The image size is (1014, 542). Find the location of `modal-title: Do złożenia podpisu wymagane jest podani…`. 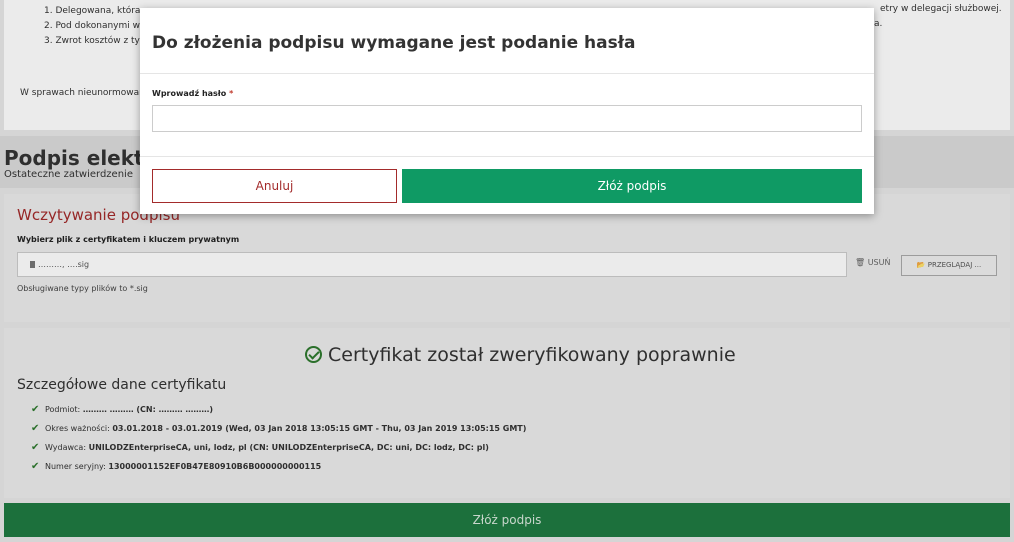

modal-title: Do złożenia podpisu wymagane jest podani… is located at coordinates (394, 43).